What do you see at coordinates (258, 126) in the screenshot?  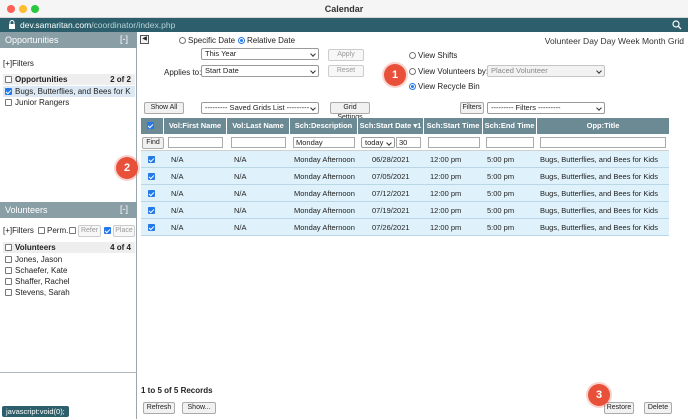 I see `column-header-last-name: Vol:Last Name` at bounding box center [258, 126].